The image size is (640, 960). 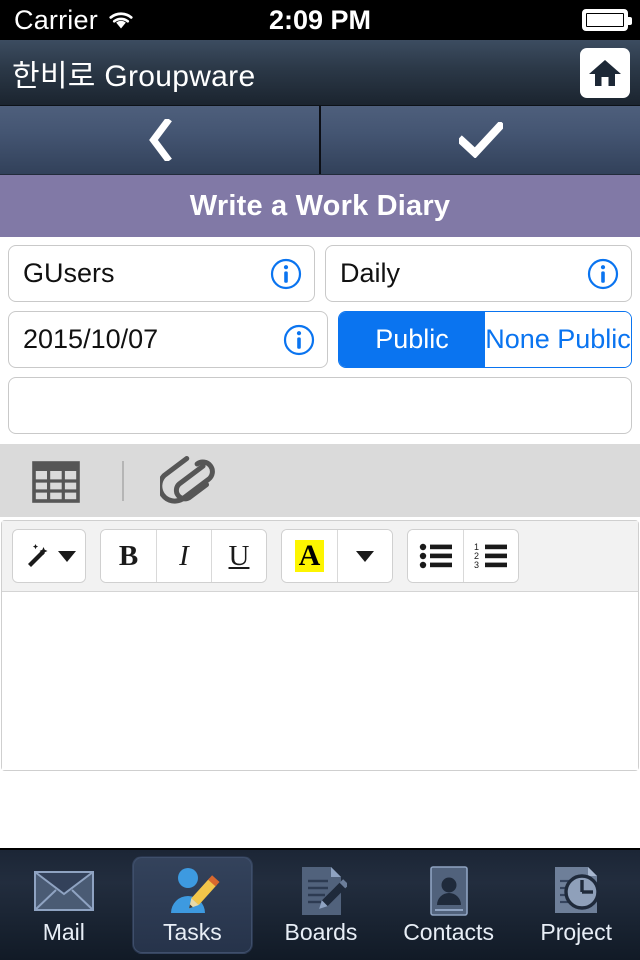 I want to click on battery-level, so click(x=605, y=20).